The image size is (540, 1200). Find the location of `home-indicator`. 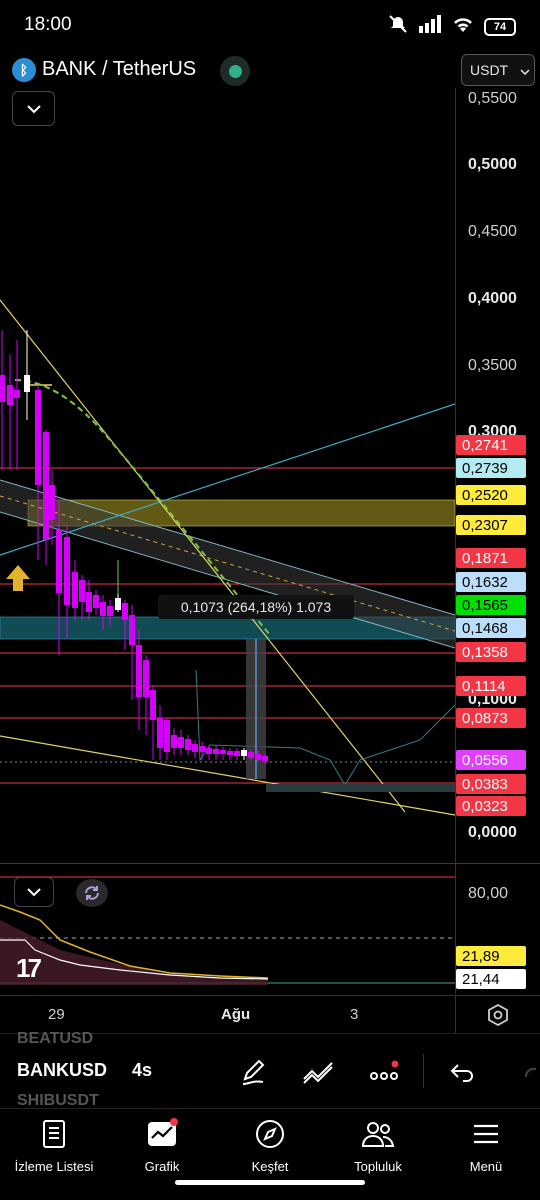

home-indicator is located at coordinates (270, 1182).